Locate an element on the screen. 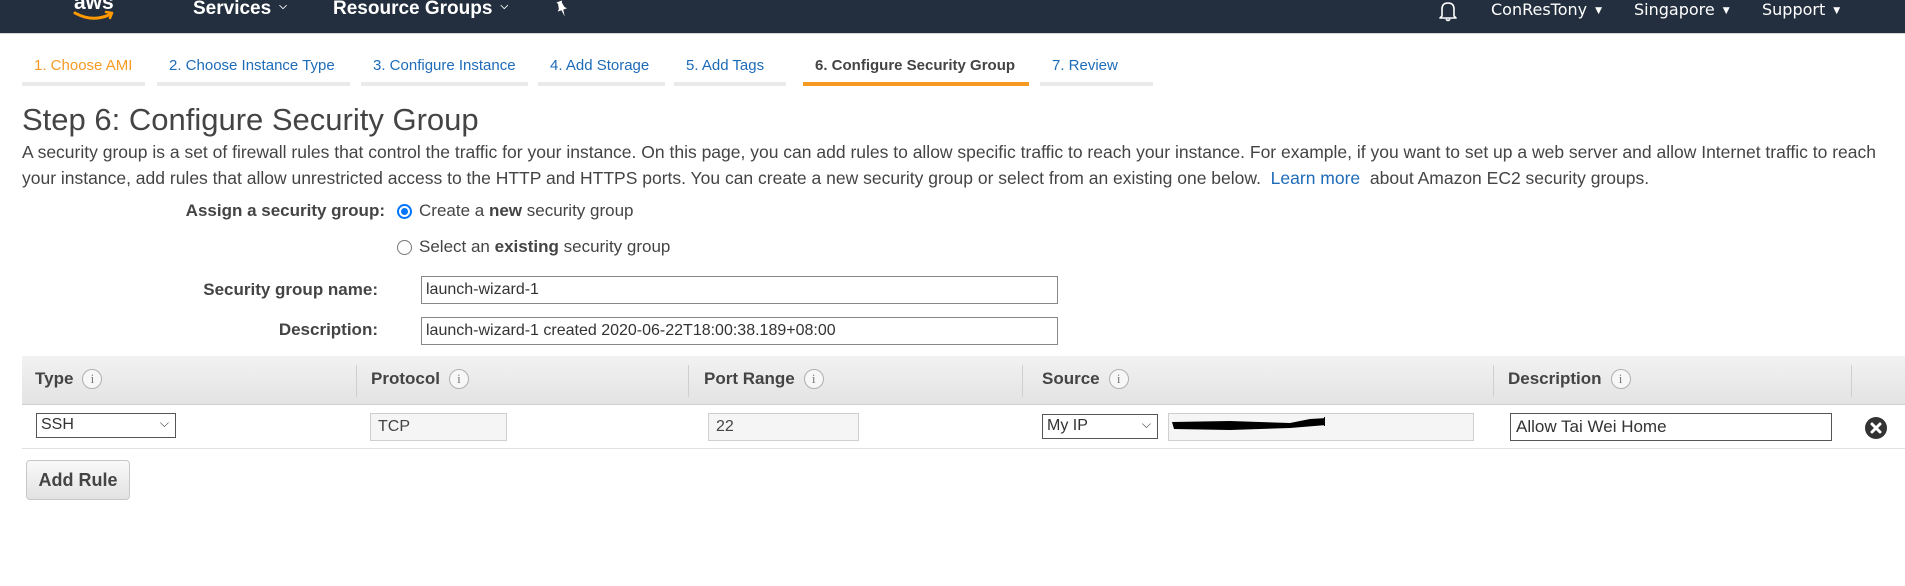  column-header-port-range: Port Range i is located at coordinates (764, 380).